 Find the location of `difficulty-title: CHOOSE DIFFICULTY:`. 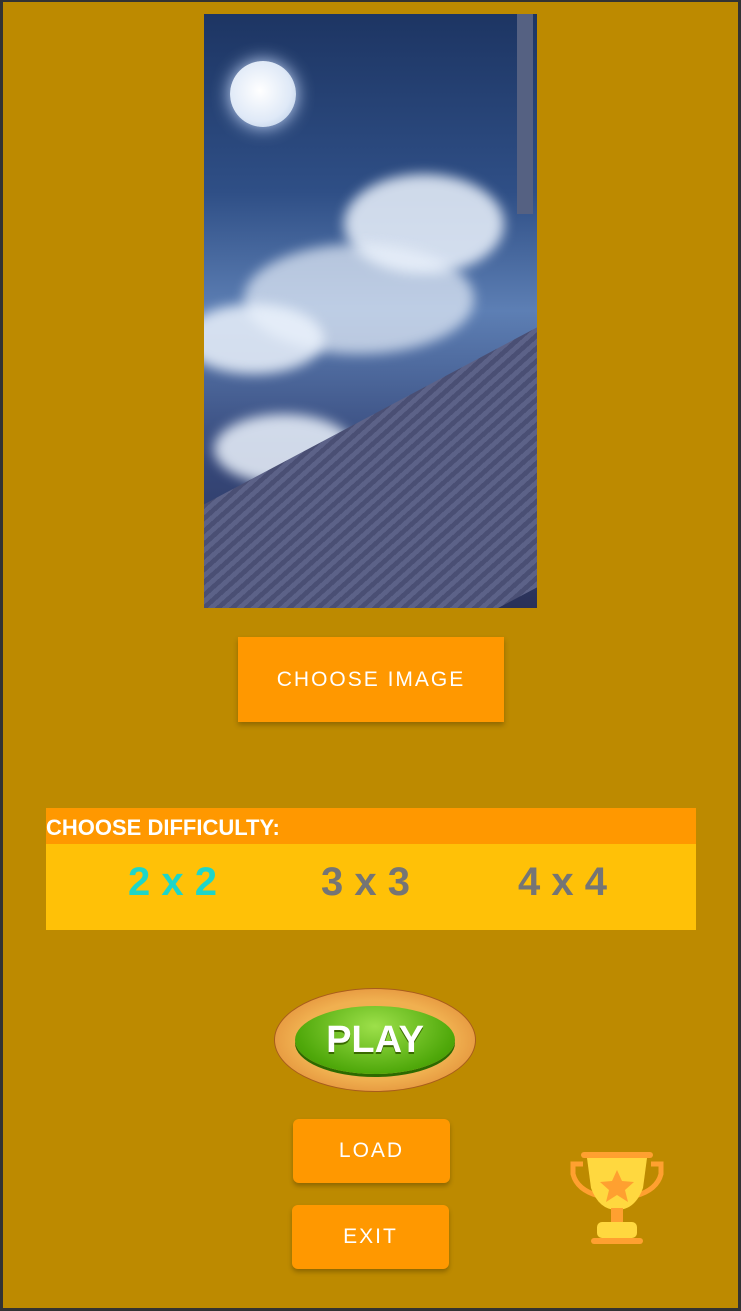

difficulty-title: CHOOSE DIFFICULTY: is located at coordinates (371, 826).